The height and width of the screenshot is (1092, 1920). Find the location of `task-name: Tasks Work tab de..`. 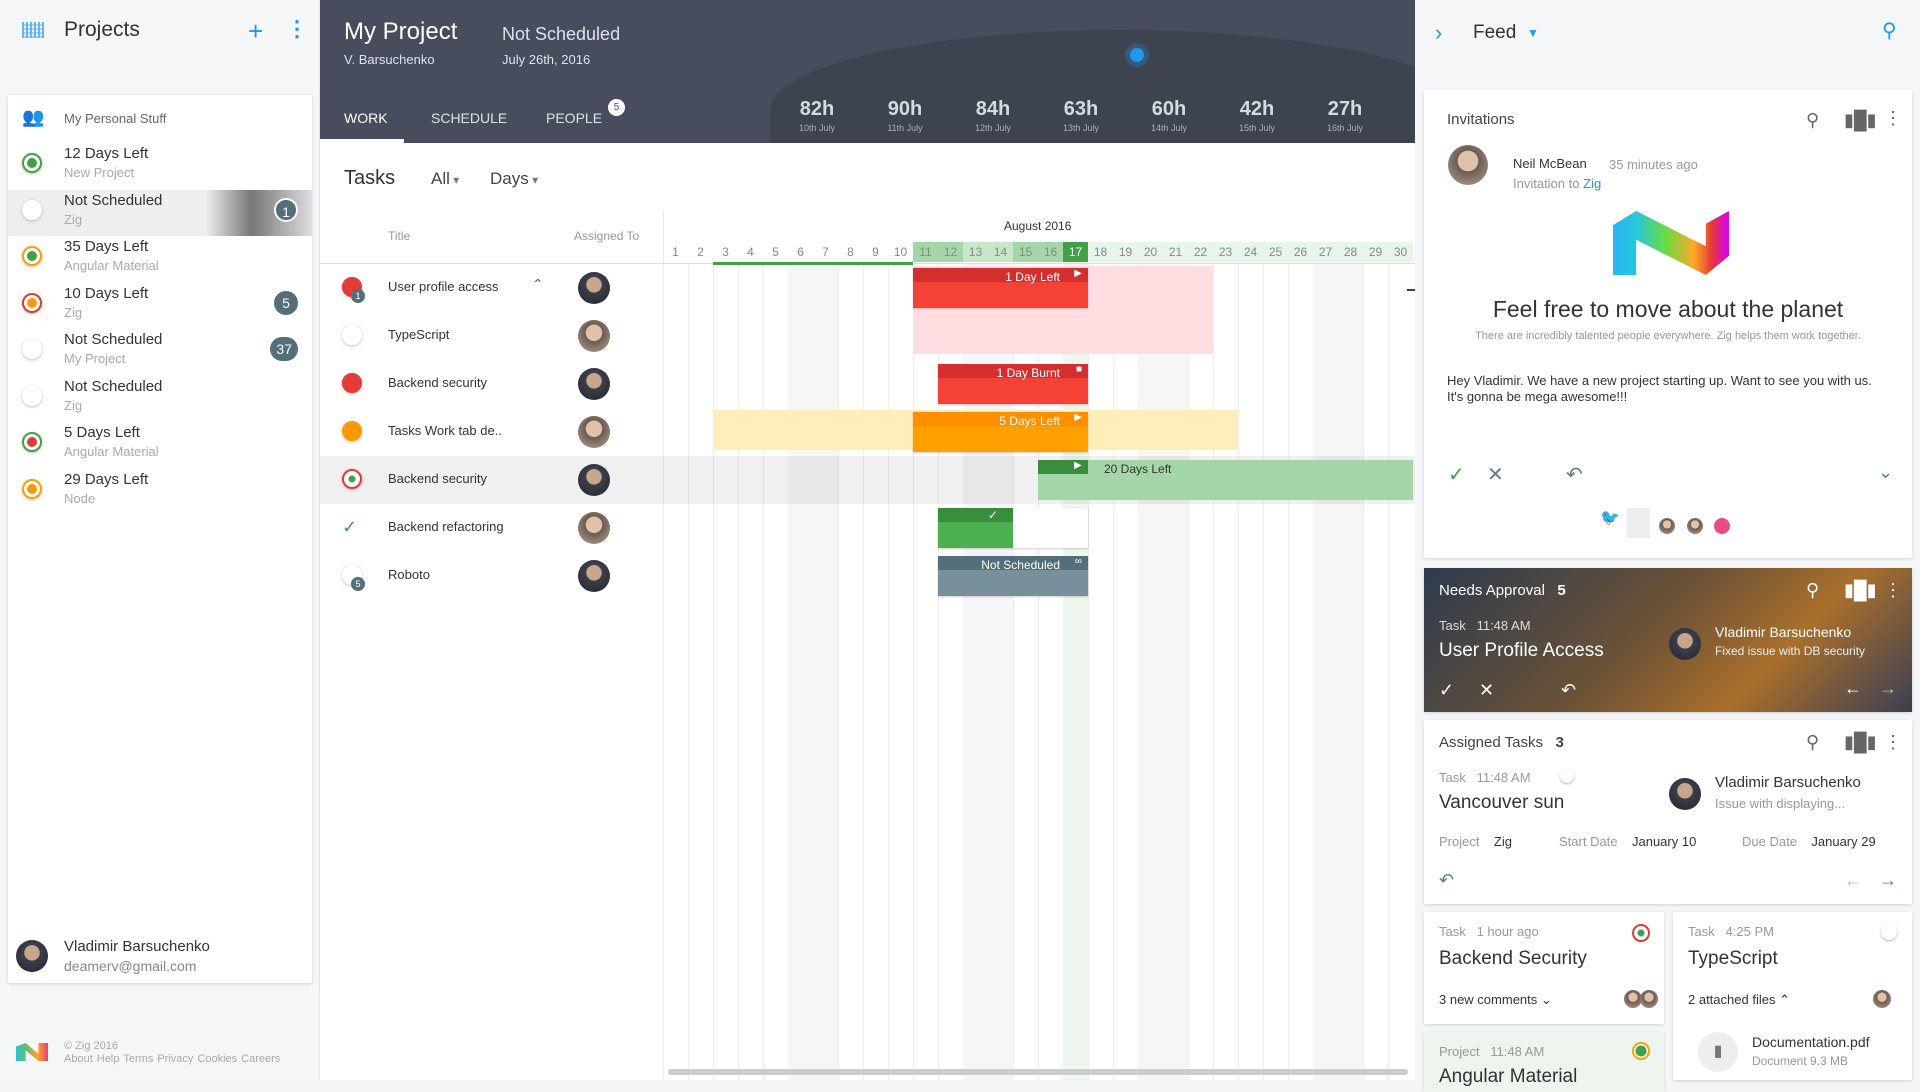

task-name: Tasks Work tab de.. is located at coordinates (445, 430).